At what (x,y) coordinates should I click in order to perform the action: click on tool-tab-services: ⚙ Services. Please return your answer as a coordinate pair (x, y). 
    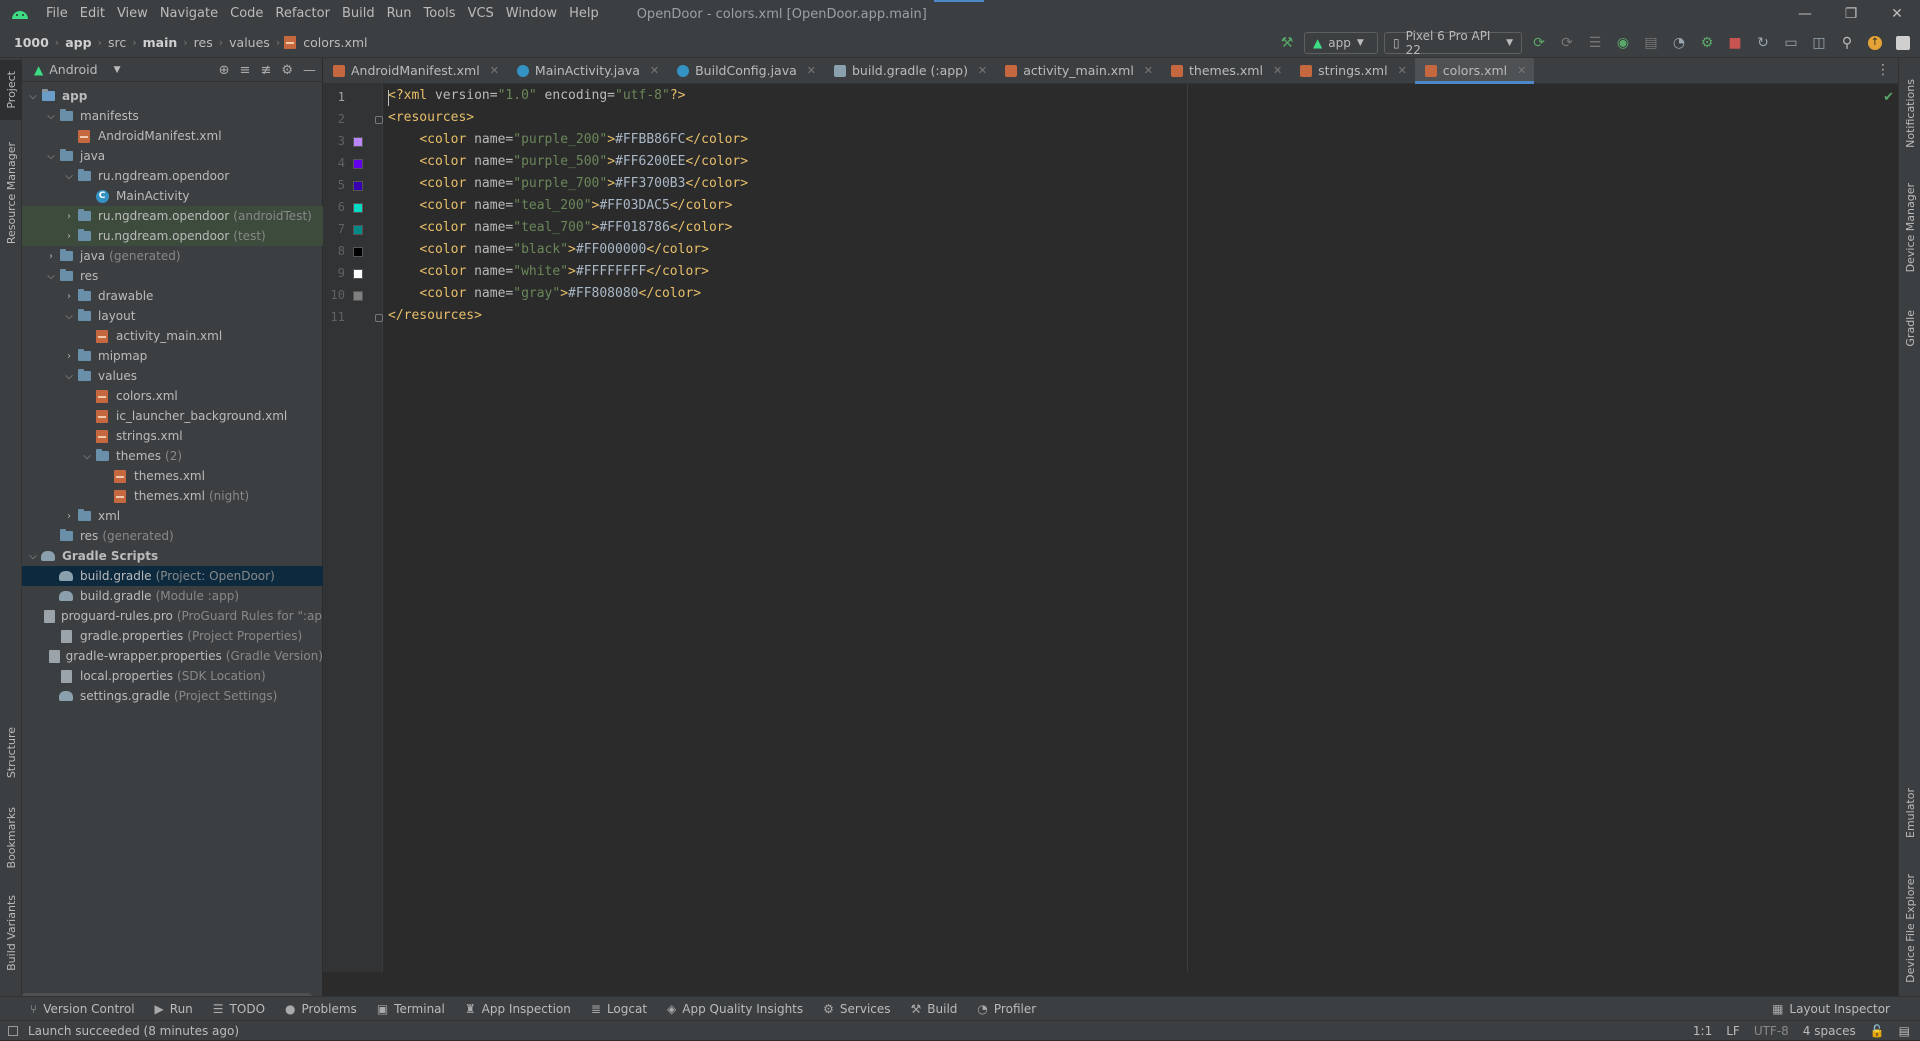
    Looking at the image, I should click on (856, 1009).